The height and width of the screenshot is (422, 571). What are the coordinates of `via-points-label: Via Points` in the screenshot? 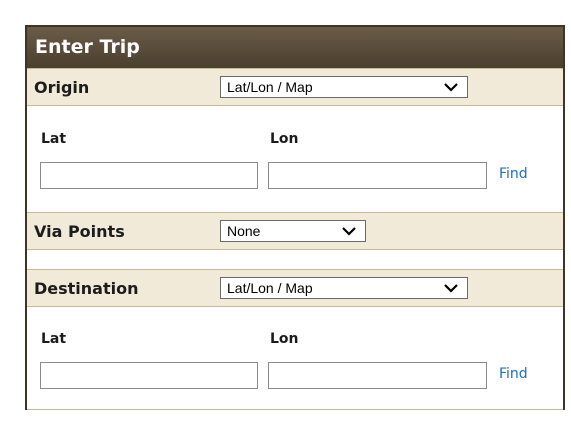 It's located at (79, 231).